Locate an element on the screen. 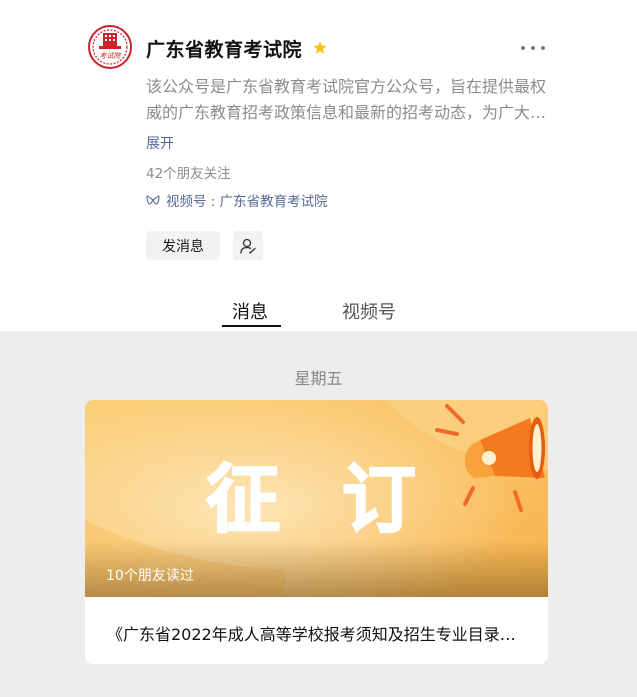  tab-messages: 消息 is located at coordinates (250, 311).